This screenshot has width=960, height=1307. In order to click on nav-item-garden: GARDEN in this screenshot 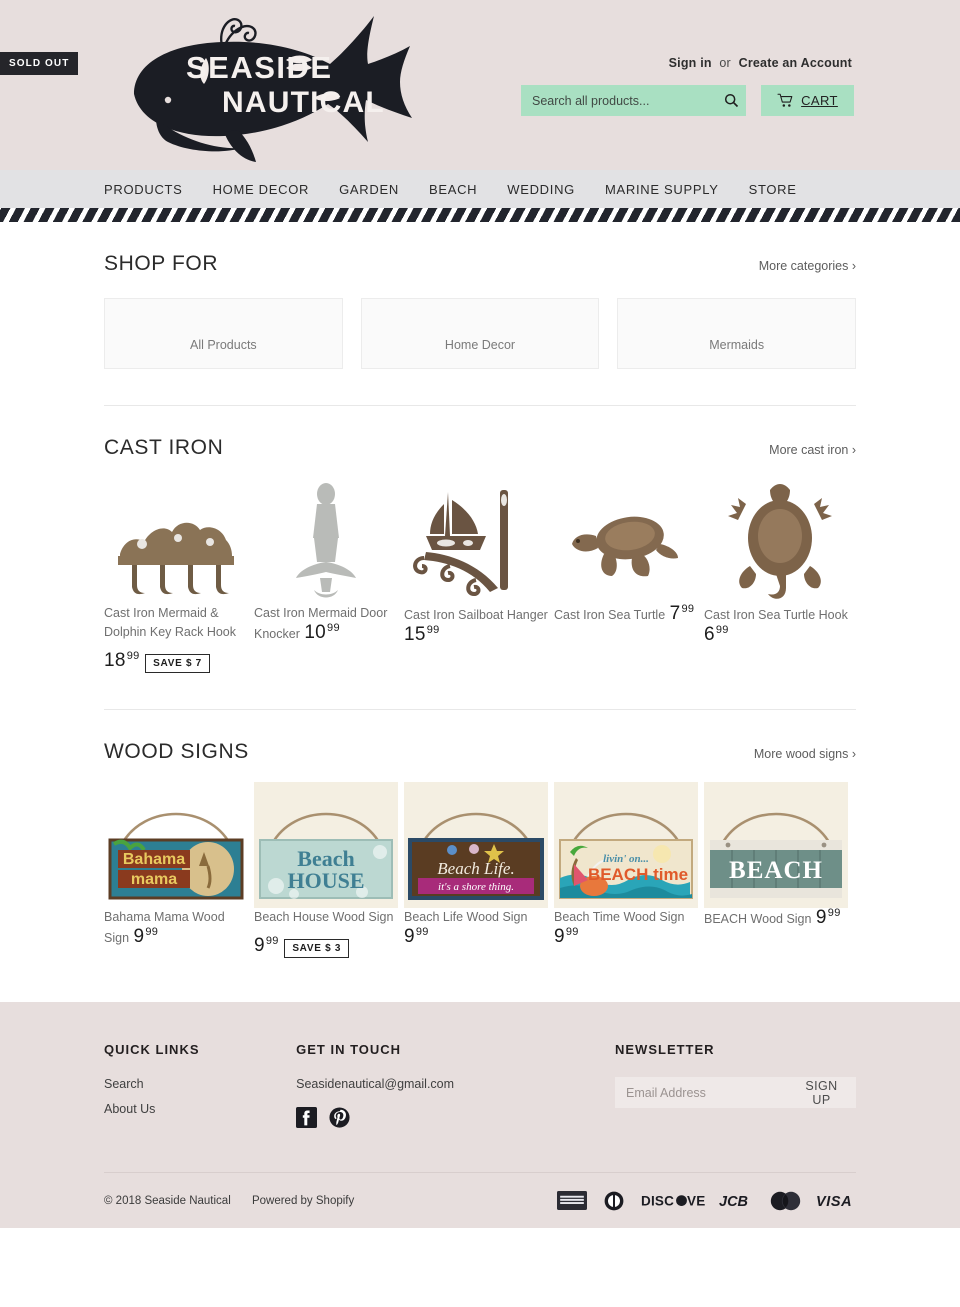, I will do `click(369, 189)`.